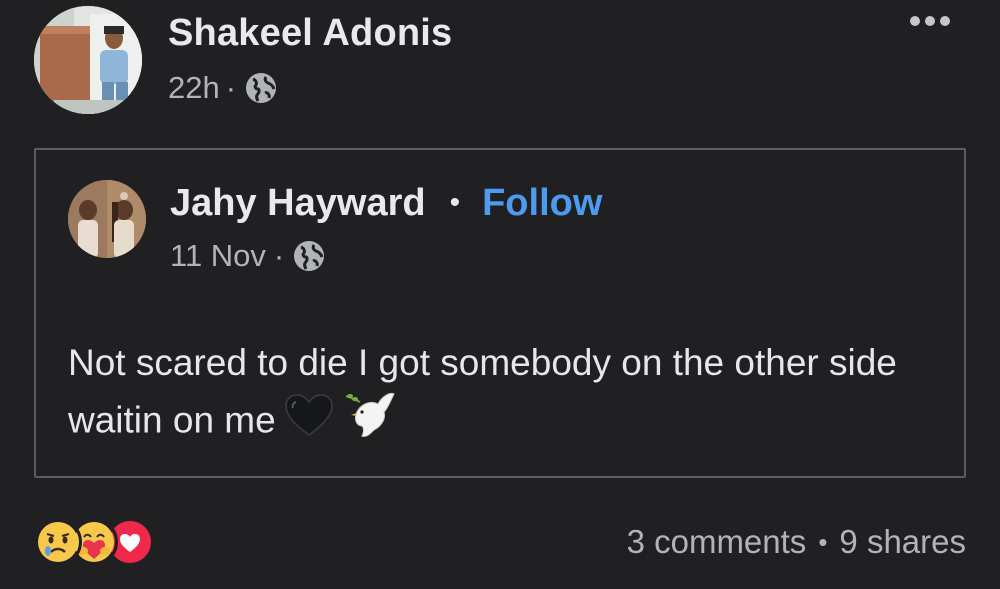  Describe the element at coordinates (369, 422) in the screenshot. I see `dove-icon` at that location.